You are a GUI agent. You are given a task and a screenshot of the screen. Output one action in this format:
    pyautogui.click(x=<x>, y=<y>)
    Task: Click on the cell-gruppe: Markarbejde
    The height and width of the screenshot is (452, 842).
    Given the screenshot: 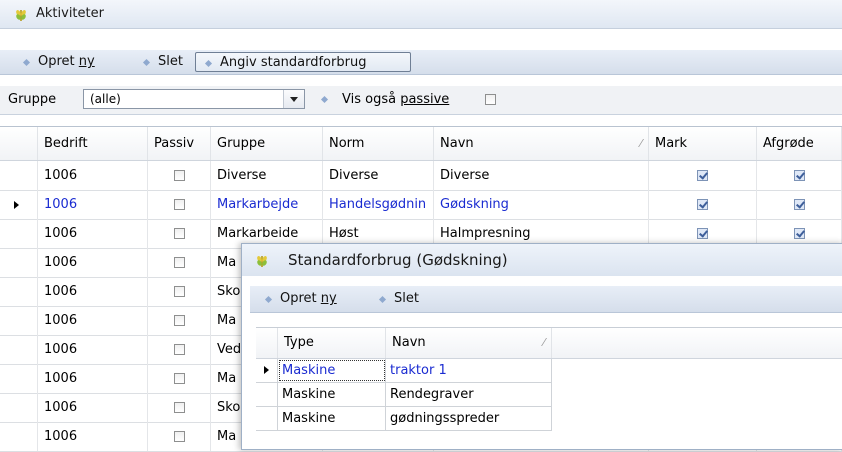 What is the action you would take?
    pyautogui.click(x=267, y=204)
    